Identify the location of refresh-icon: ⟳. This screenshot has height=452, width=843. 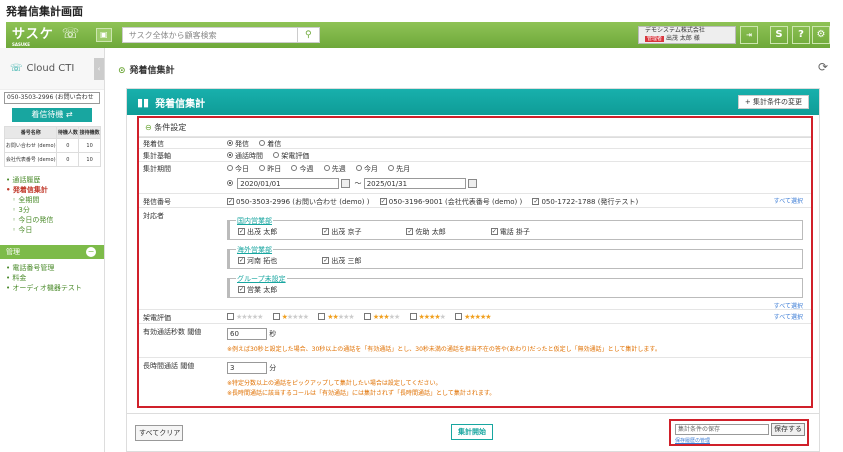
(823, 67).